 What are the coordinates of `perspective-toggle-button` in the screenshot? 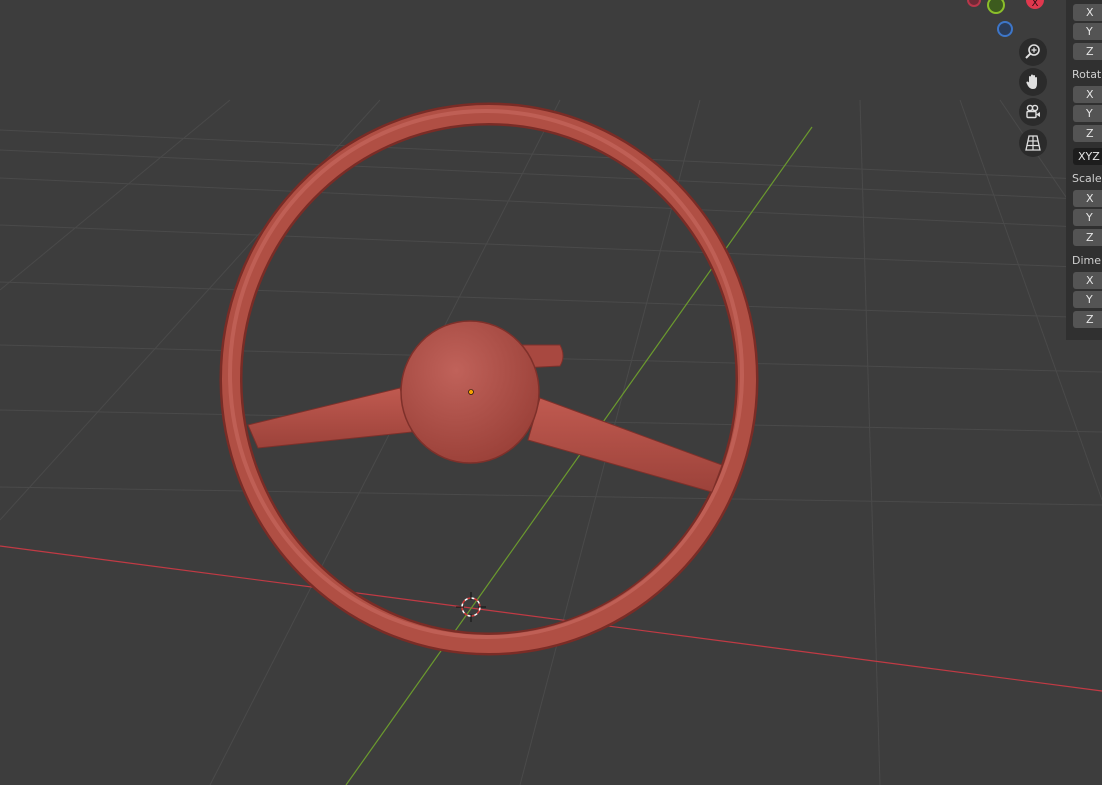 It's located at (1033, 143).